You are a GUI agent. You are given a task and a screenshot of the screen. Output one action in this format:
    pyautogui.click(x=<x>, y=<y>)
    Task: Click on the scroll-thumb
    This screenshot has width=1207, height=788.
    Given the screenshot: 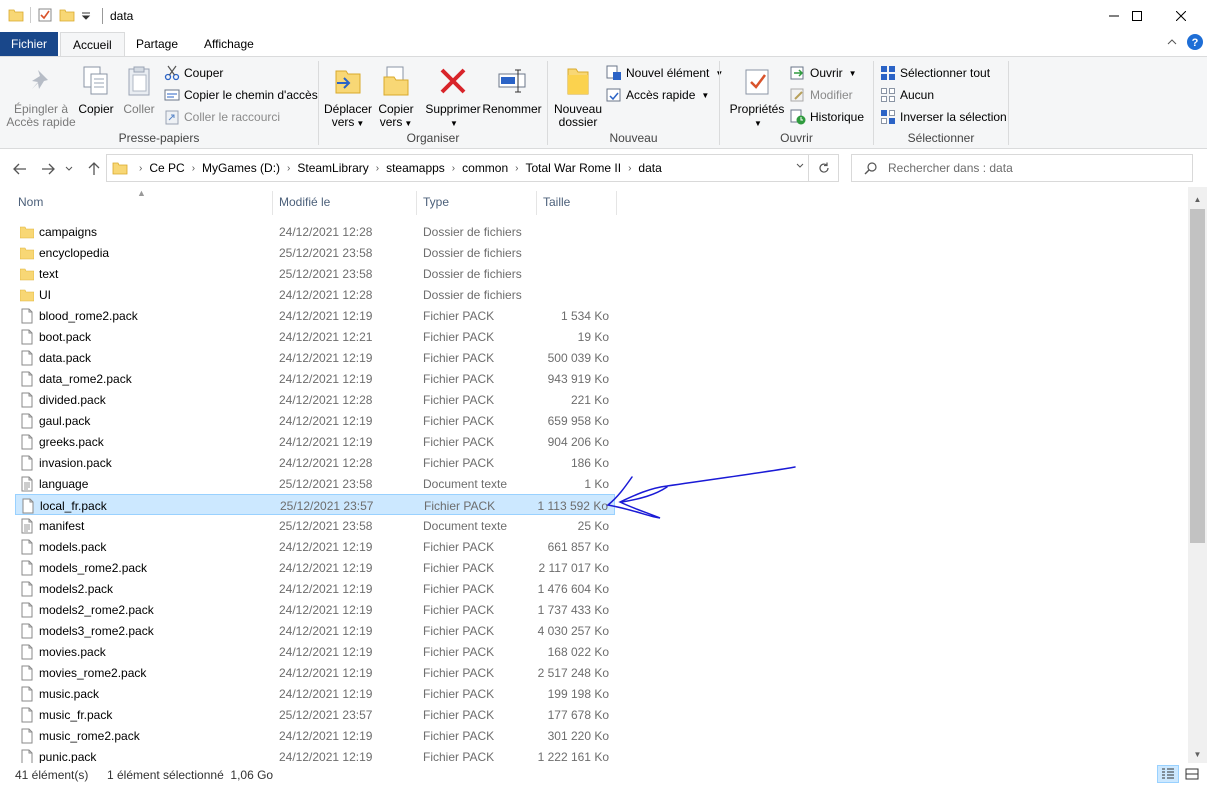 What is the action you would take?
    pyautogui.click(x=1197, y=376)
    